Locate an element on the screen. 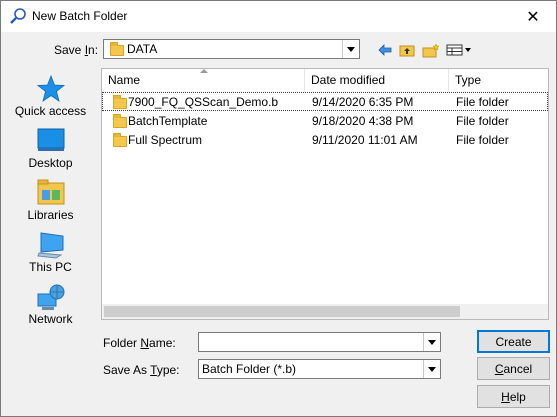  place-label: Libraries is located at coordinates (50, 215).